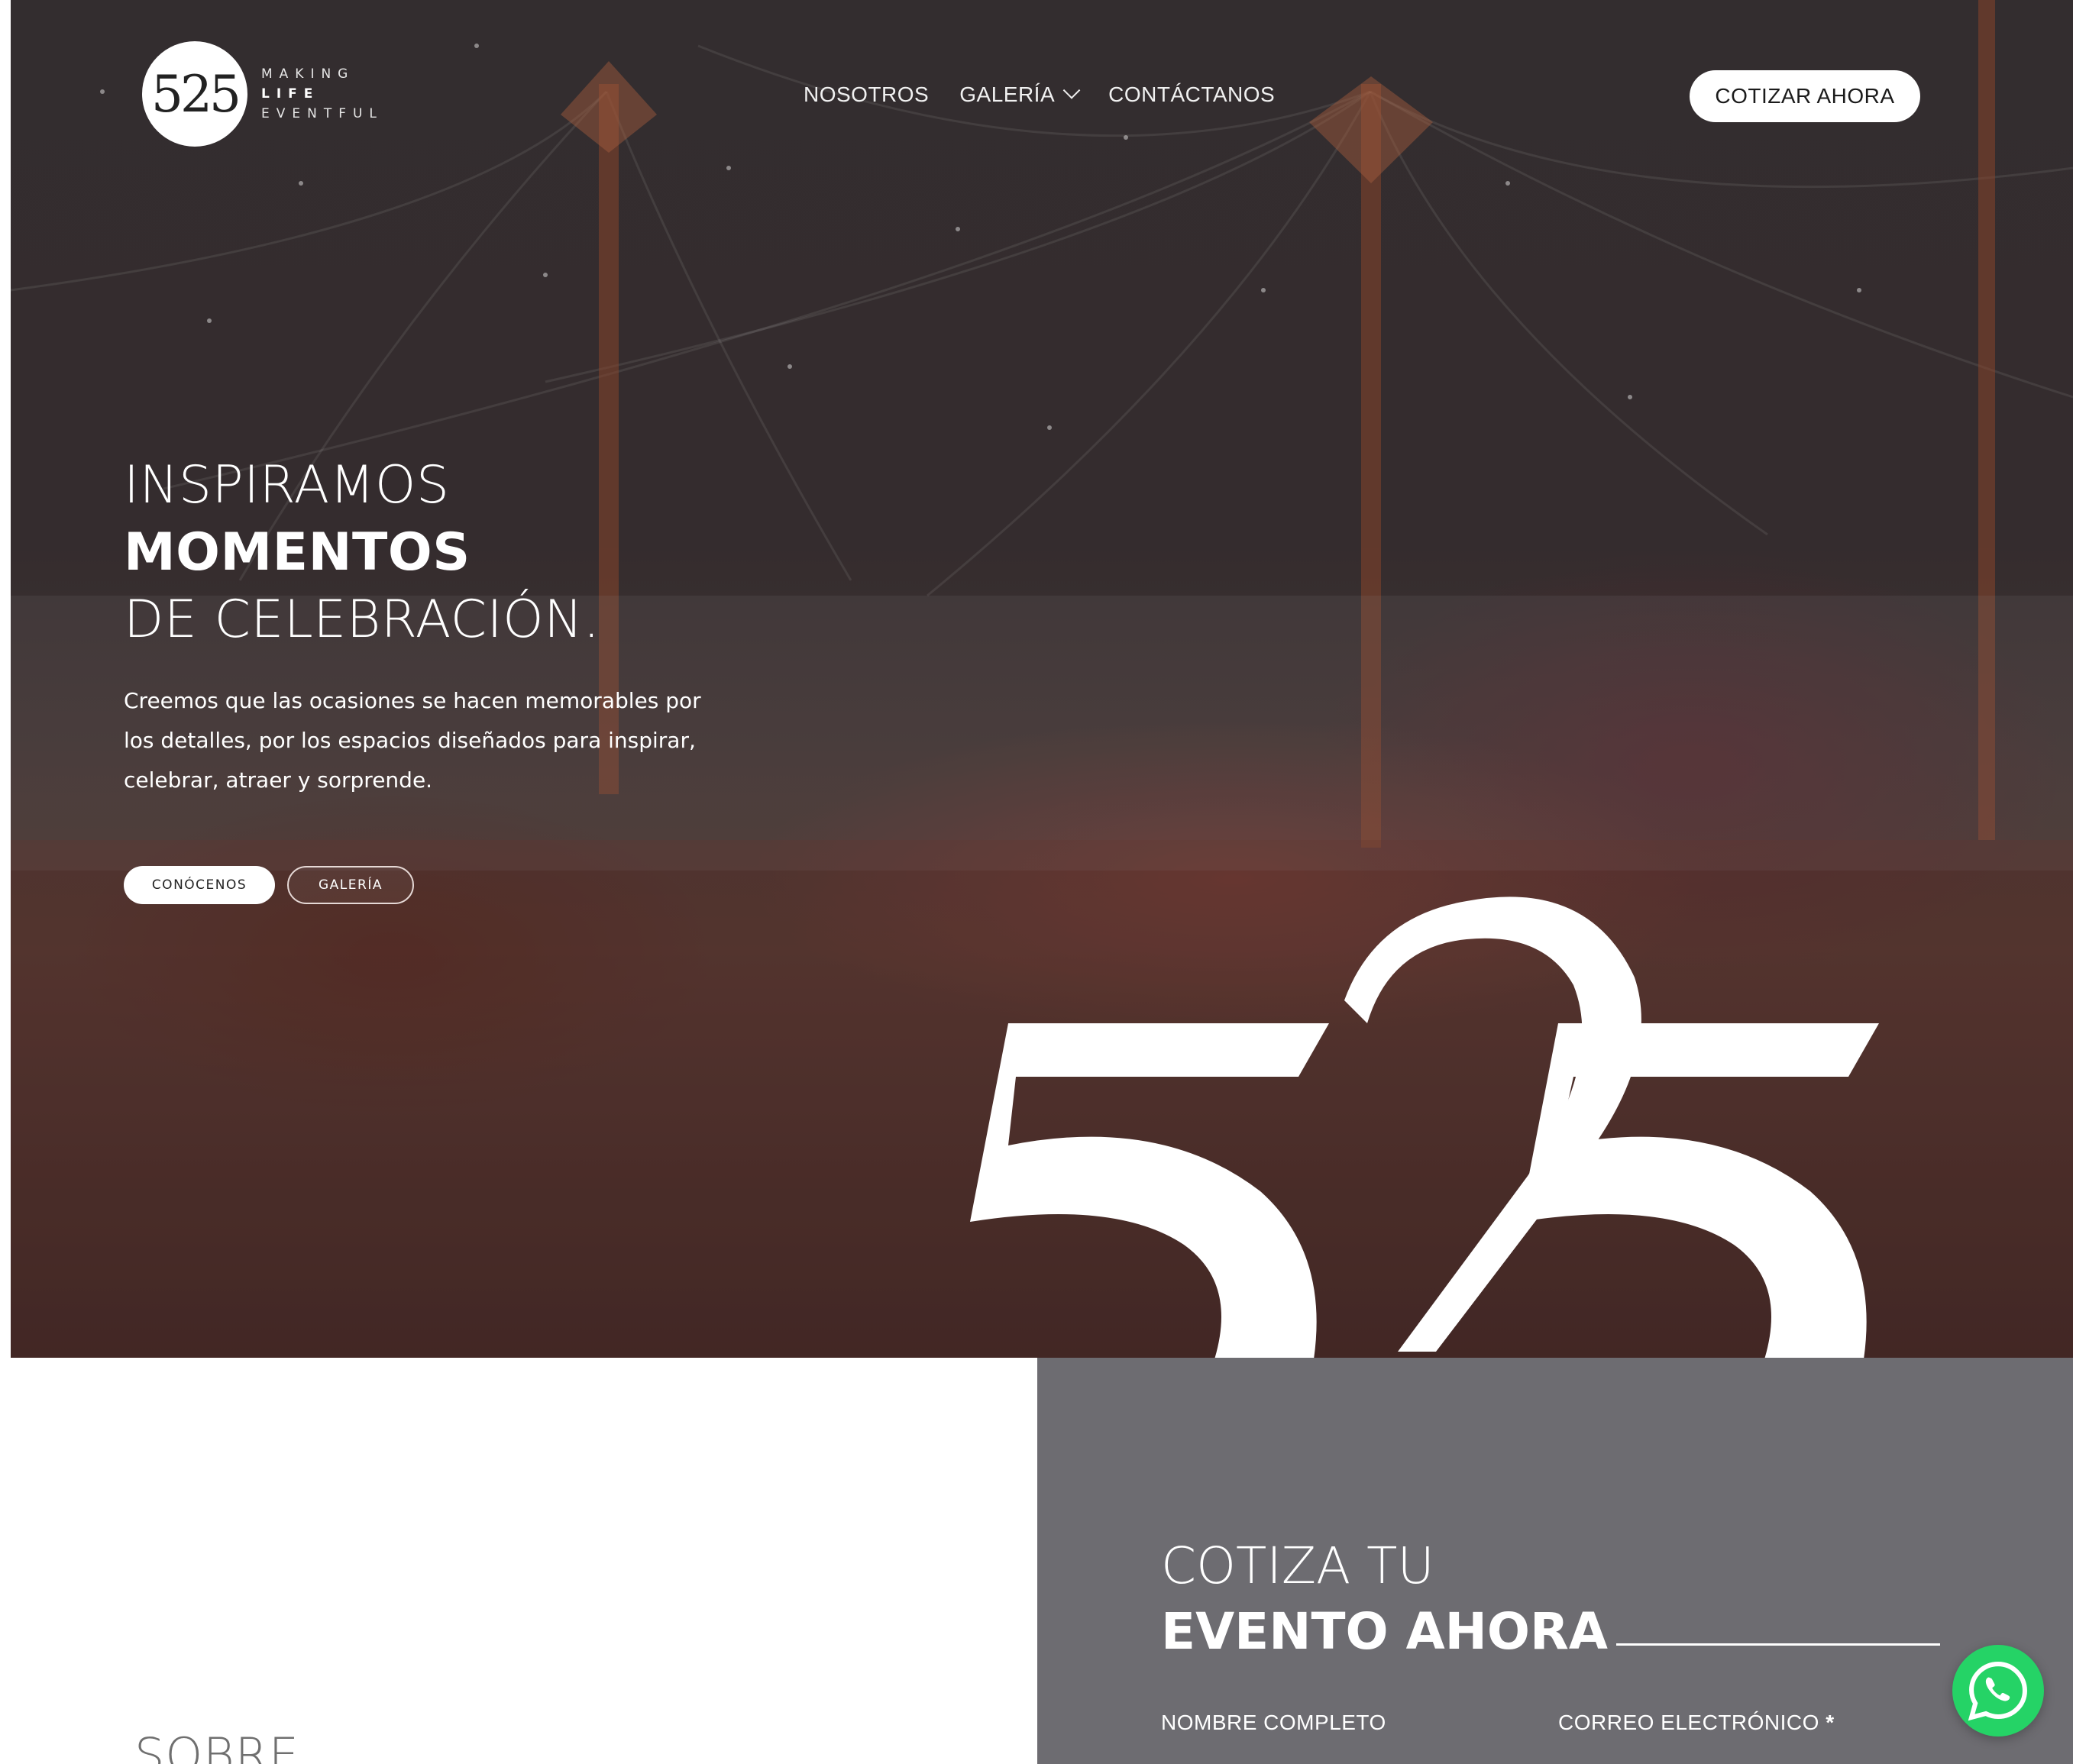 This screenshot has width=2073, height=1764. What do you see at coordinates (308, 74) in the screenshot?
I see `logo-tagline-line1: MAKING` at bounding box center [308, 74].